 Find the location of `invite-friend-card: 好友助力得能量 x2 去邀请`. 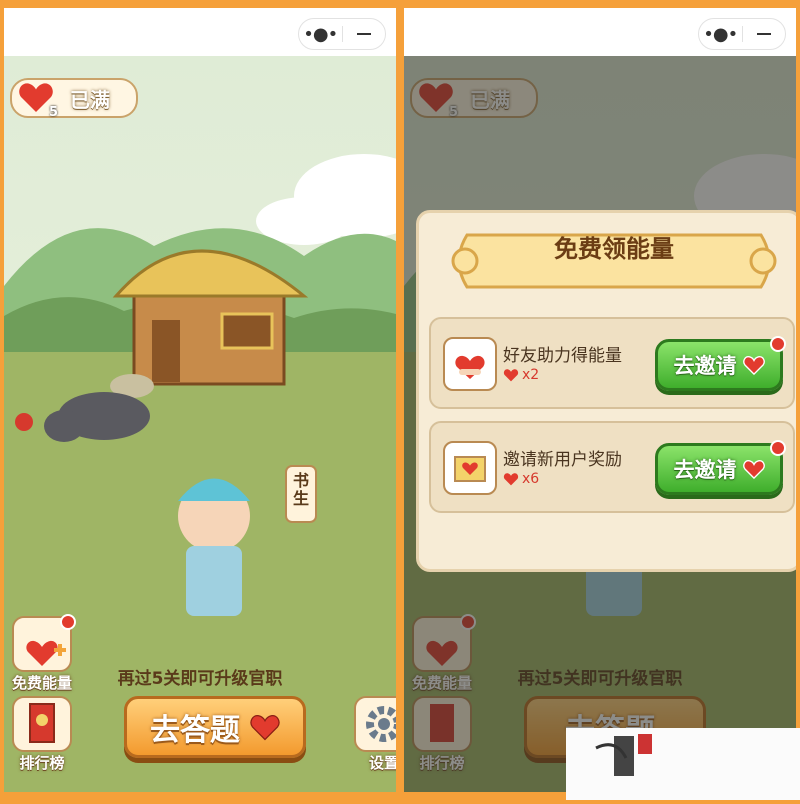

invite-friend-card: 好友助力得能量 x2 去邀请 is located at coordinates (612, 363).